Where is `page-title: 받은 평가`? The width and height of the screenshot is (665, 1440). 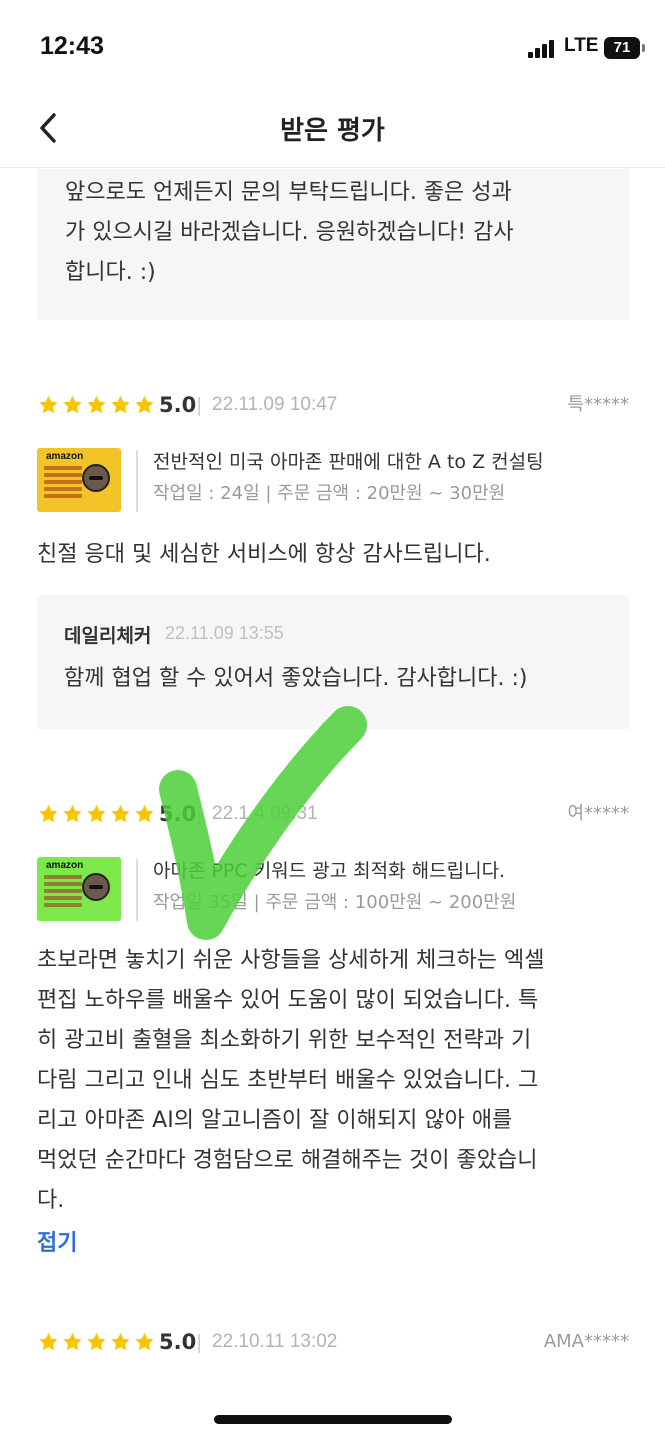
page-title: 받은 평가 is located at coordinates (332, 131).